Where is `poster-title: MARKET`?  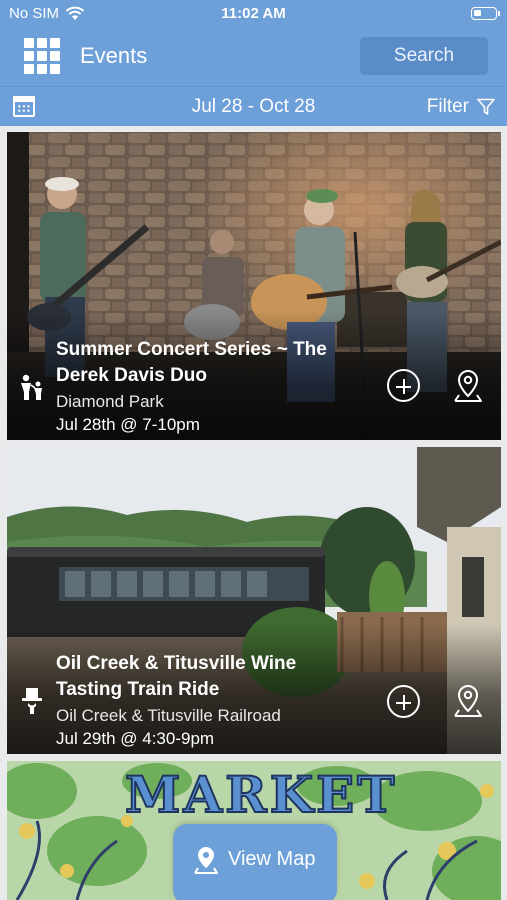
poster-title: MARKET is located at coordinates (261, 794).